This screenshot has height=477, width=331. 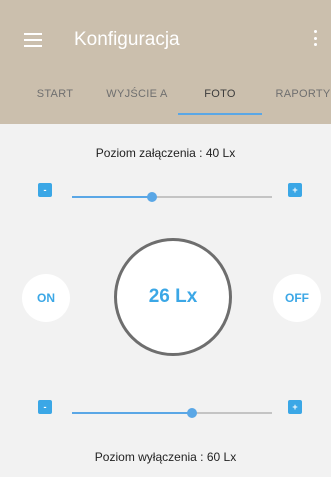 I want to click on on-level-decrement-button: -, so click(x=45, y=190).